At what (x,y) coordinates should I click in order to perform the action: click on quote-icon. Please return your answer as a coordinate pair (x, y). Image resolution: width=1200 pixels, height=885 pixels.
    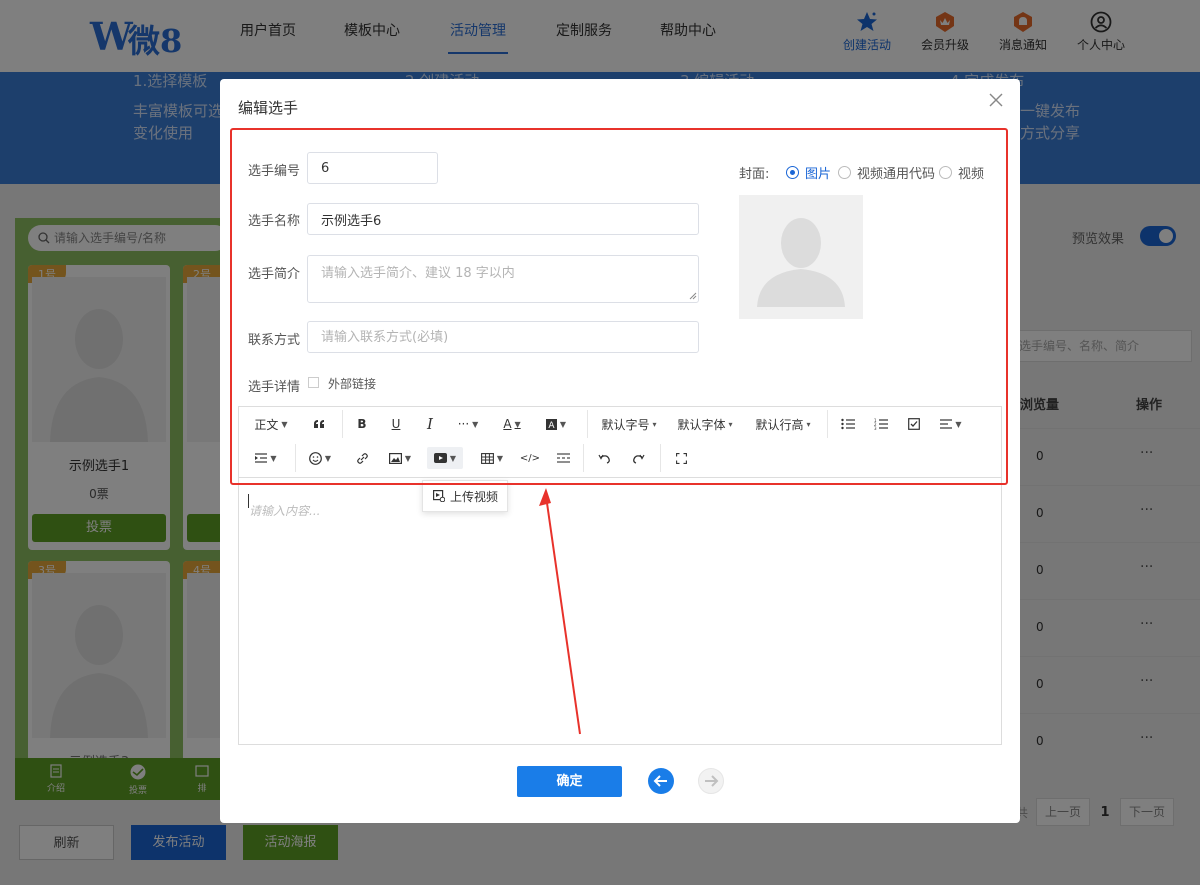
    Looking at the image, I should click on (319, 424).